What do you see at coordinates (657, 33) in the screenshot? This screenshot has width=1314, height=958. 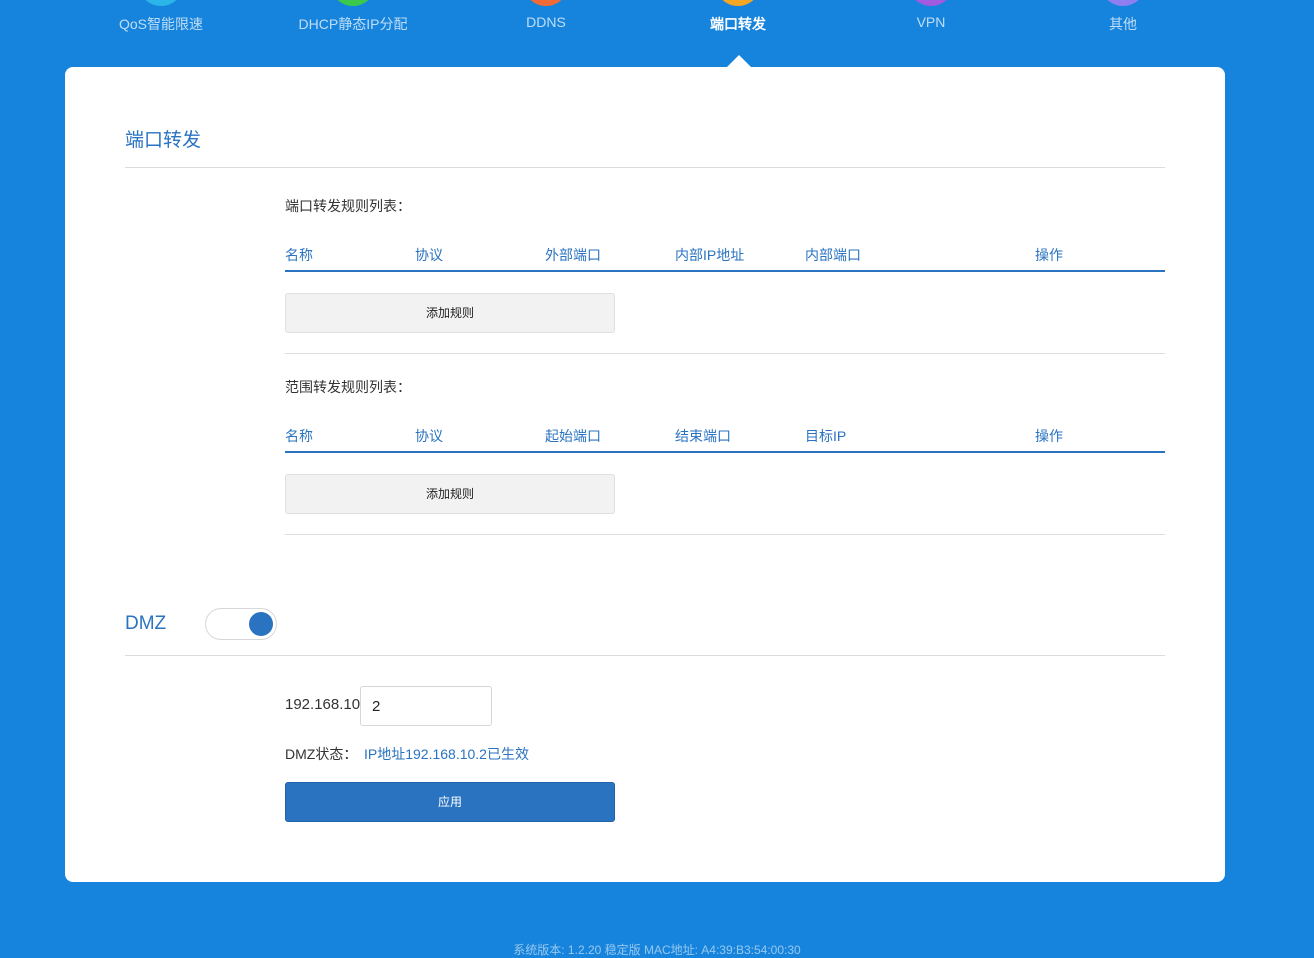 I see `top-nav: QoS智能限速 DHCP静态IP分配 DDNS 端口转发 VPN 其他` at bounding box center [657, 33].